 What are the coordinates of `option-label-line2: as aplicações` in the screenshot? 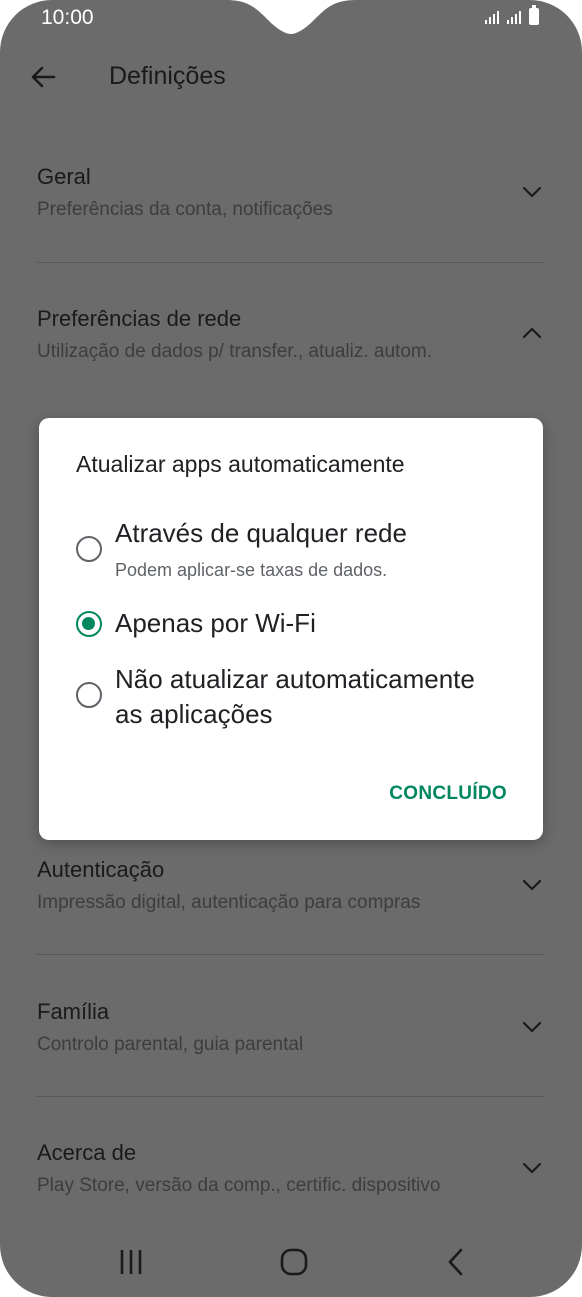 It's located at (194, 714).